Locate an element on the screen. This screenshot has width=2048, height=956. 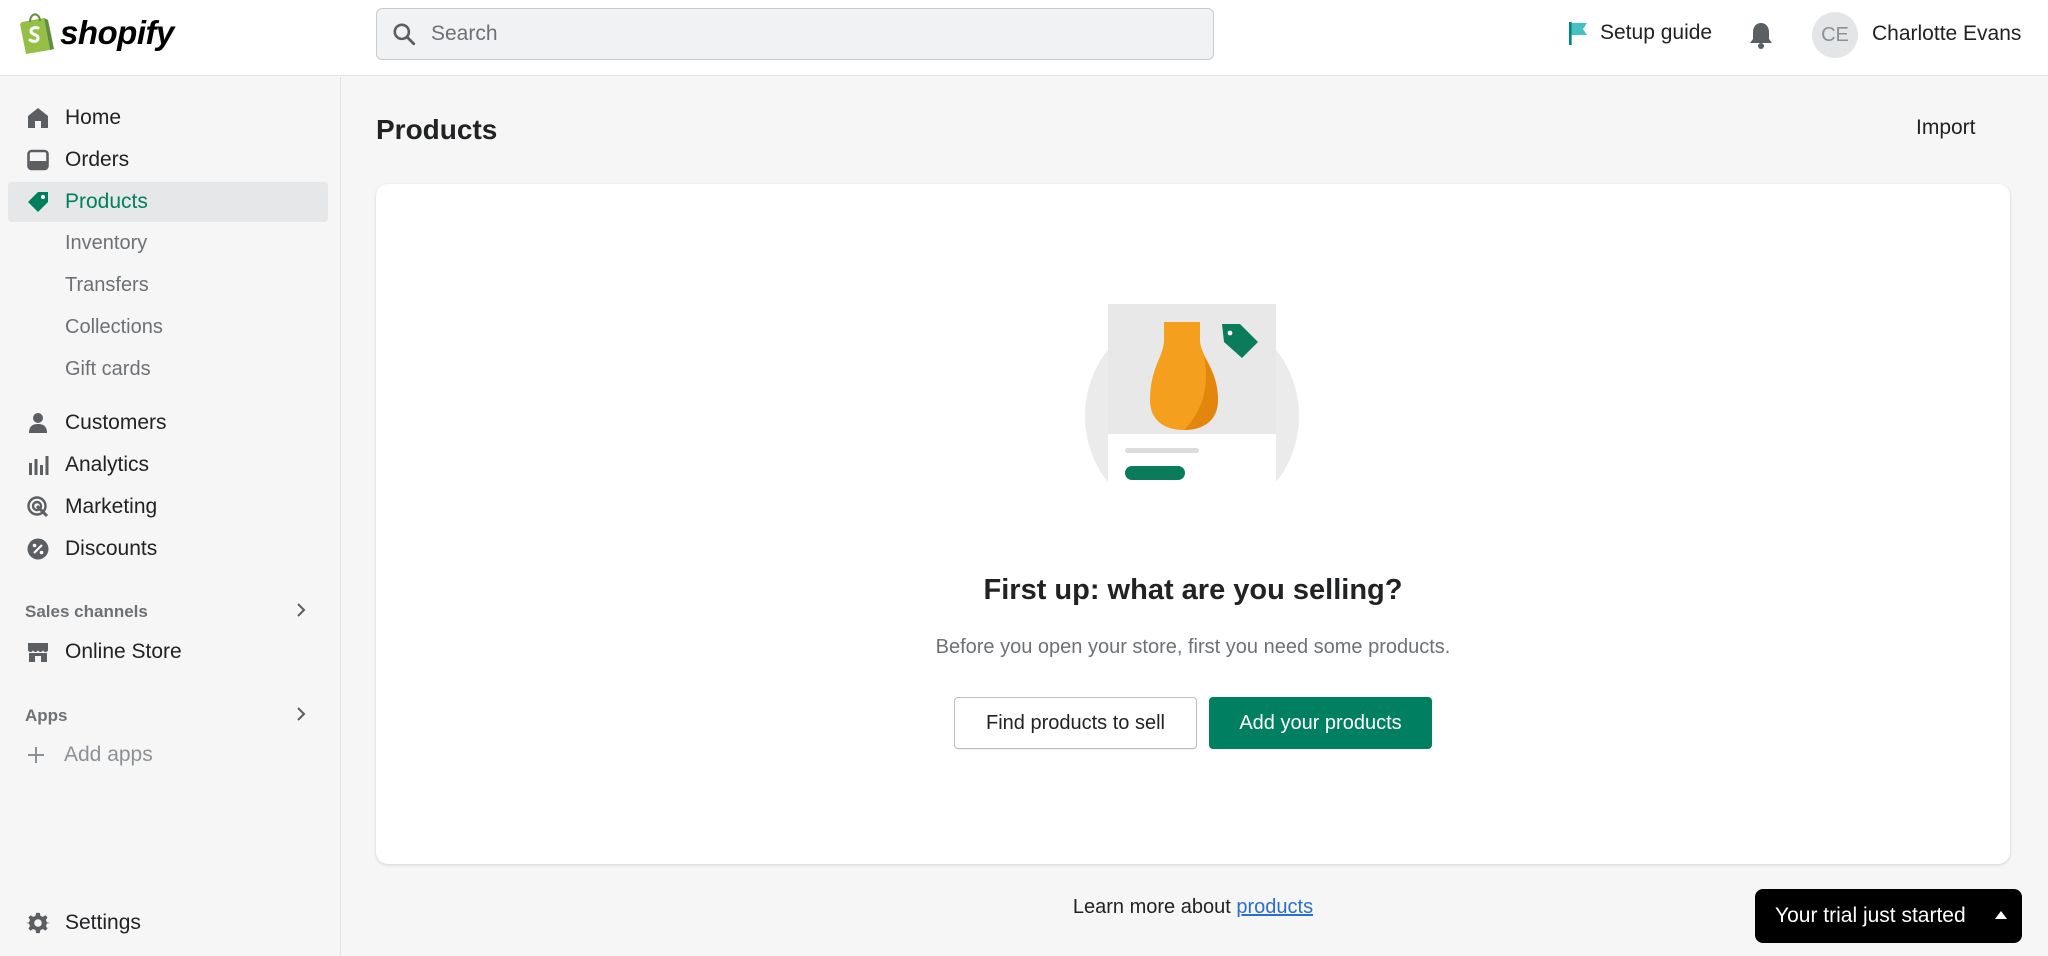
sidebar-item-online-store: Online Store is located at coordinates (168, 652).